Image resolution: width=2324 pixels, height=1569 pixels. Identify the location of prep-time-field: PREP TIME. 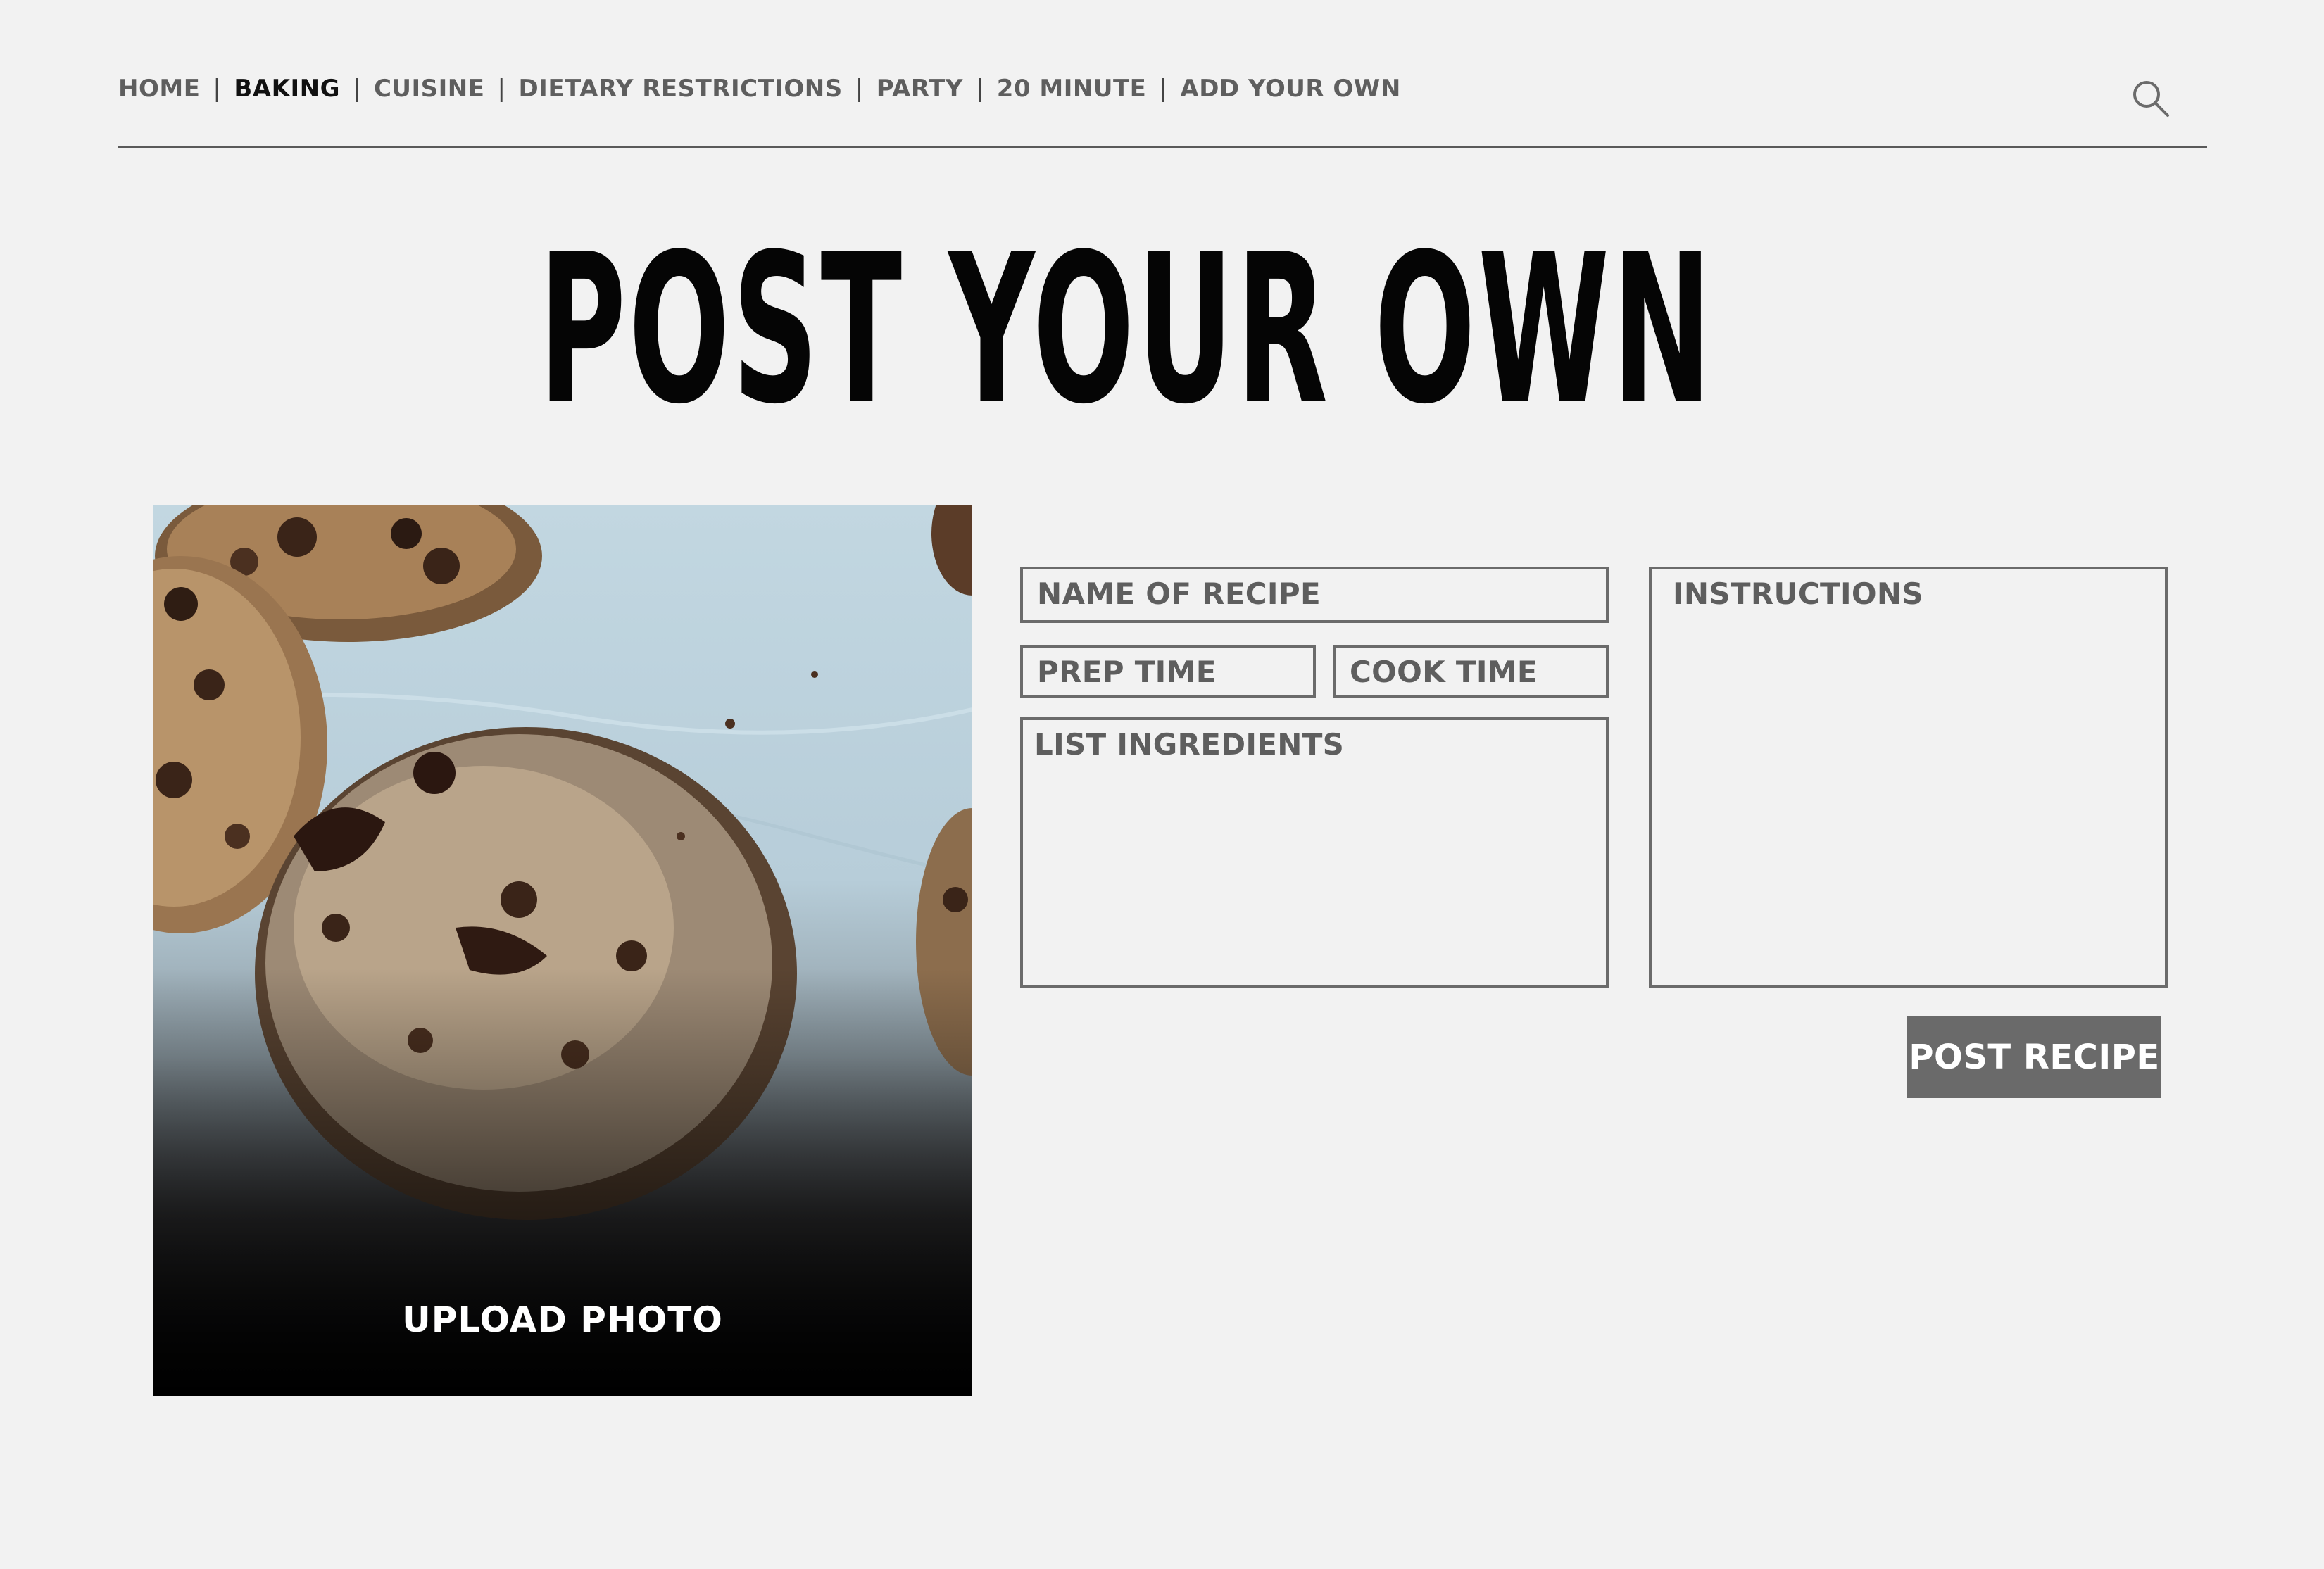
(1168, 671).